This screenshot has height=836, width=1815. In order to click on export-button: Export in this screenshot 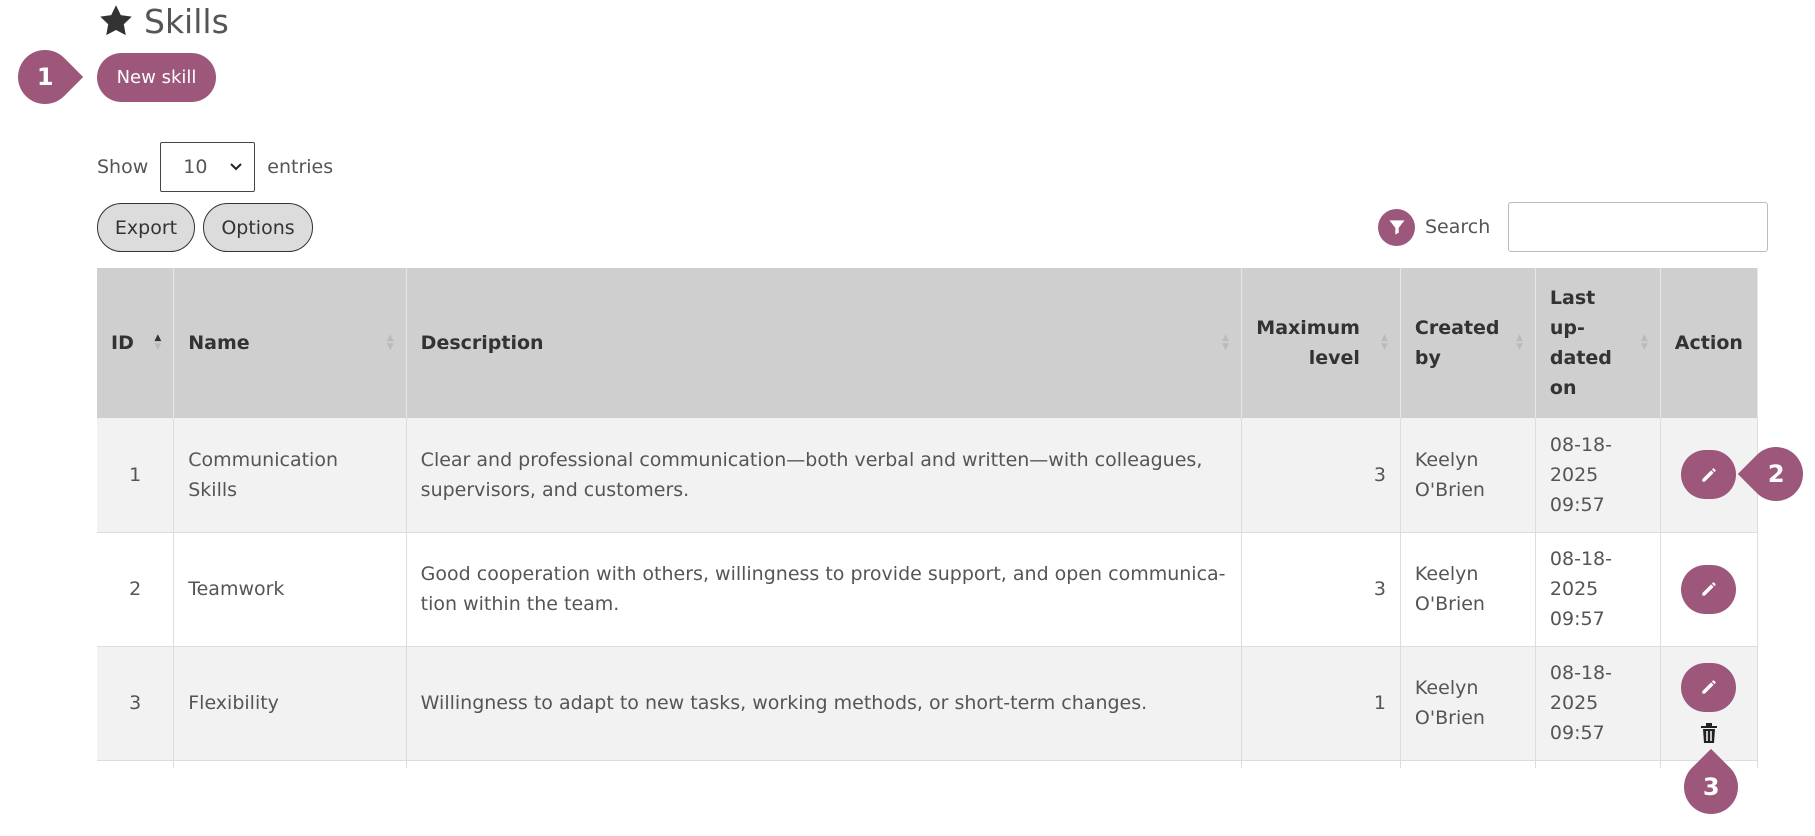, I will do `click(146, 227)`.